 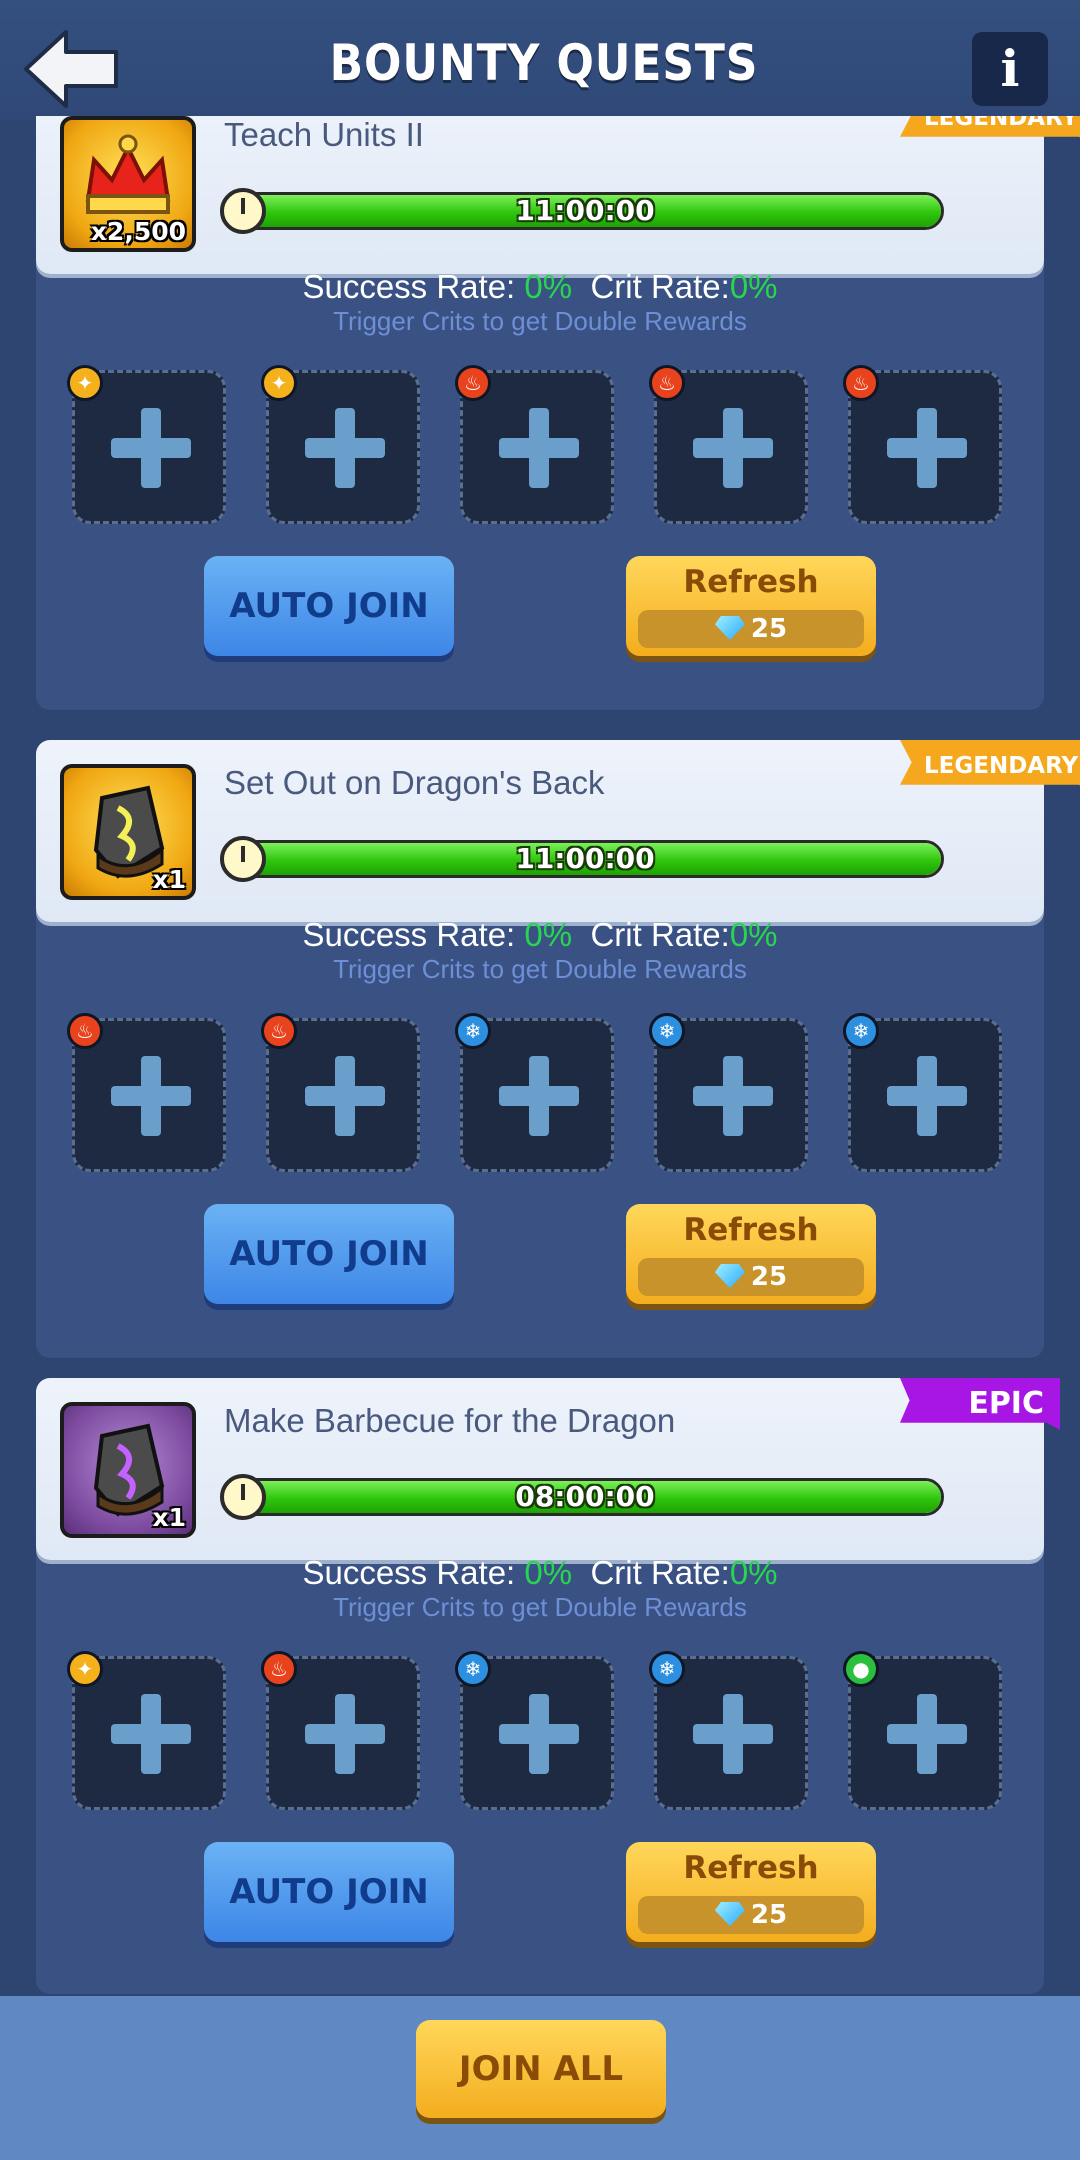 I want to click on info-button: i, so click(x=1010, y=69).